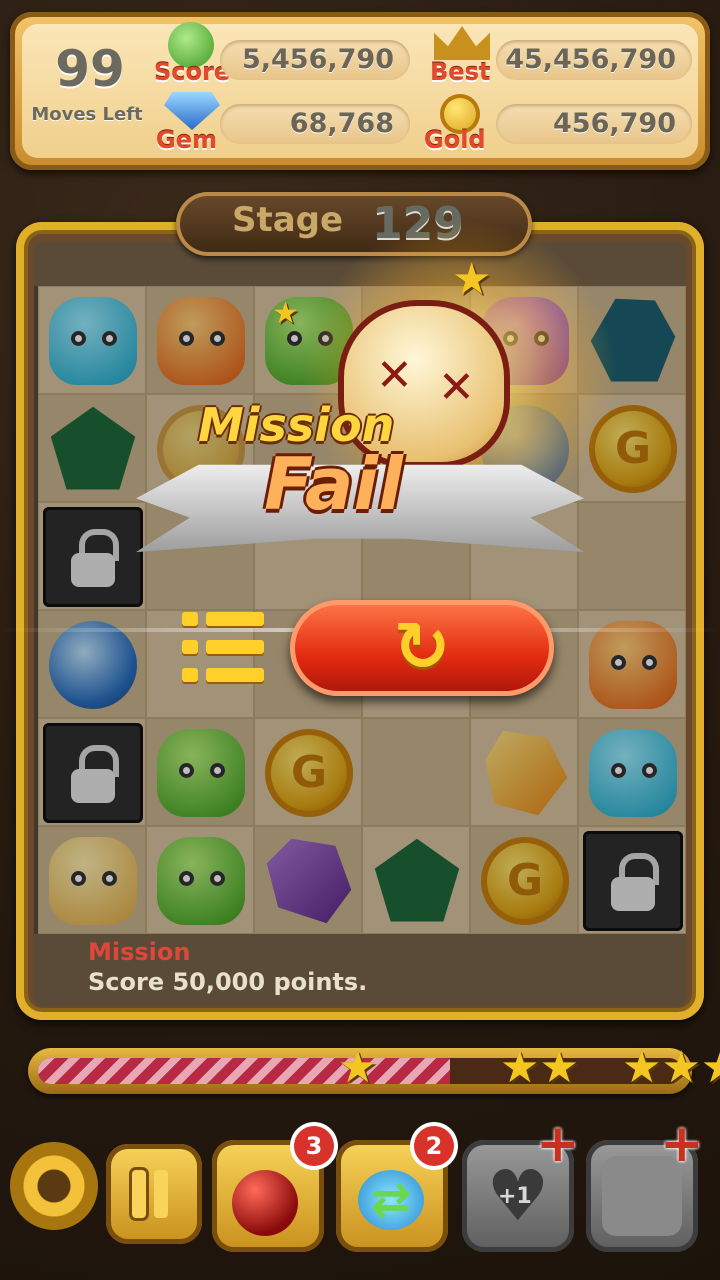  Describe the element at coordinates (460, 72) in the screenshot. I see `best-label: Best` at that location.